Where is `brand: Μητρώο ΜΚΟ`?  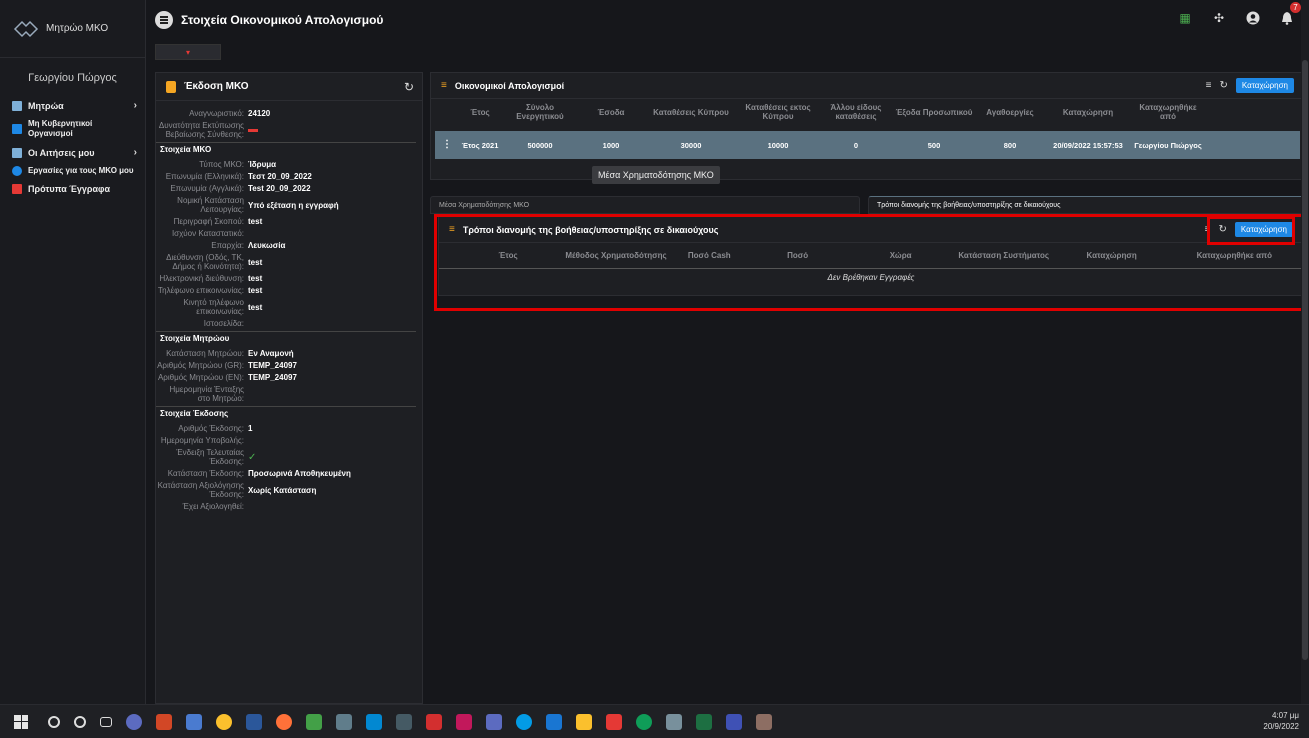
brand: Μητρώο ΜΚΟ is located at coordinates (72, 29).